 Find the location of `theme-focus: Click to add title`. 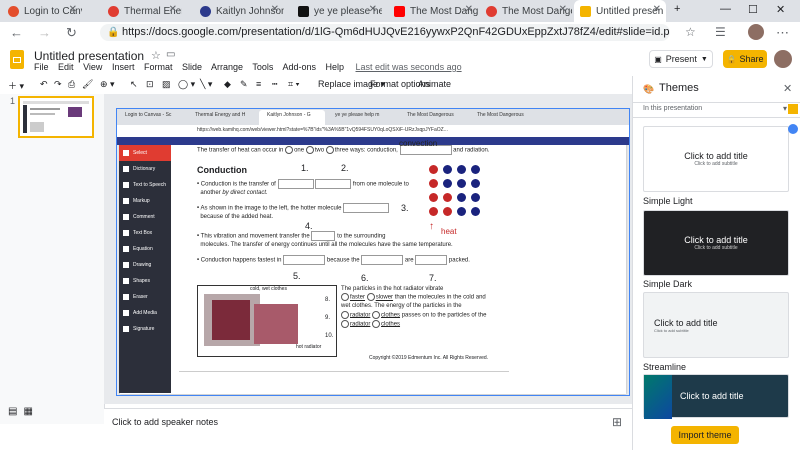

theme-focus: Click to add title is located at coordinates (716, 396).